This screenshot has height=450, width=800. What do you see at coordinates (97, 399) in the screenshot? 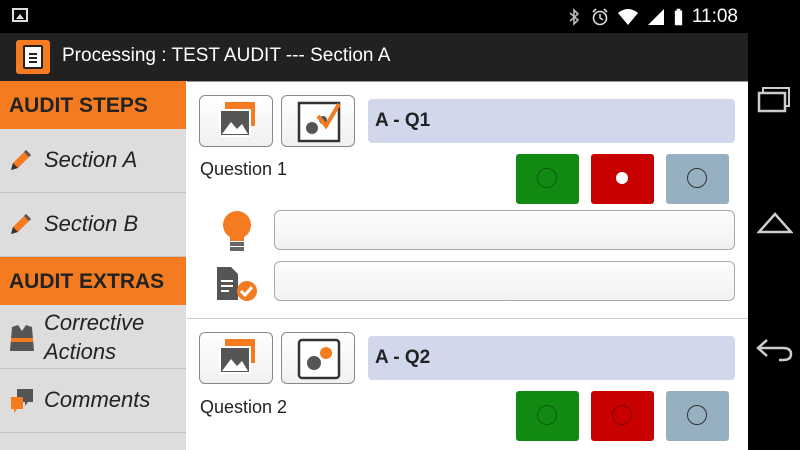
I see `sidebar-item-label: Comments` at bounding box center [97, 399].